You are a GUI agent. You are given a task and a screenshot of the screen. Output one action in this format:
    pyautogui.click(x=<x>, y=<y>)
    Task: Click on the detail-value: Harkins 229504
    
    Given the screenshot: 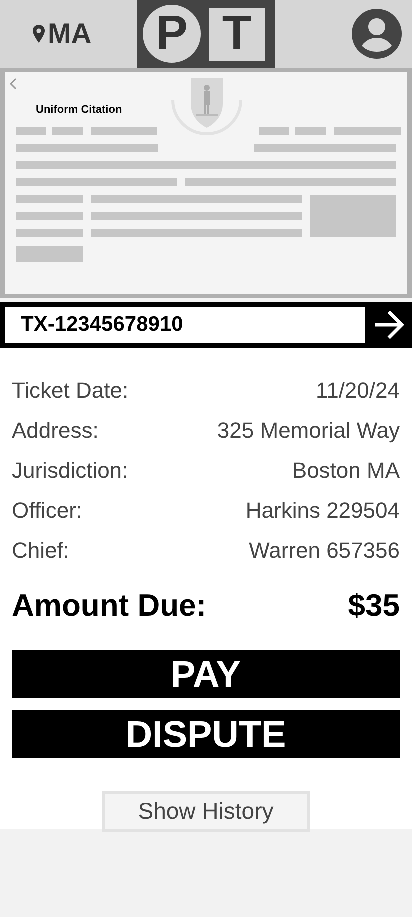 What is the action you would take?
    pyautogui.click(x=323, y=510)
    